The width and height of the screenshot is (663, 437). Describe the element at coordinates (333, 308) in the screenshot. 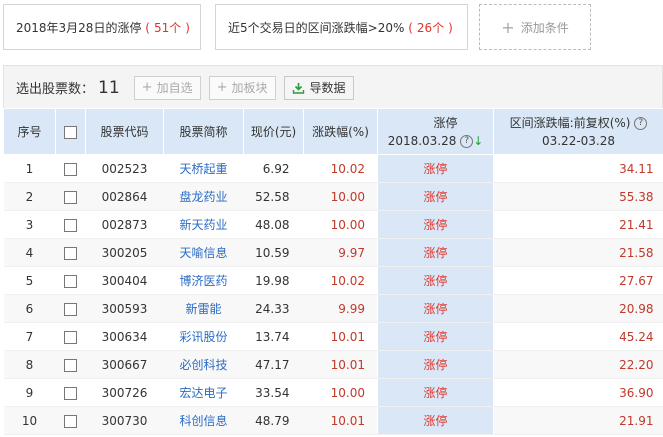

I see `table-row: 6 300593 新雷能 24.33 9.99 涨停 20.98` at that location.